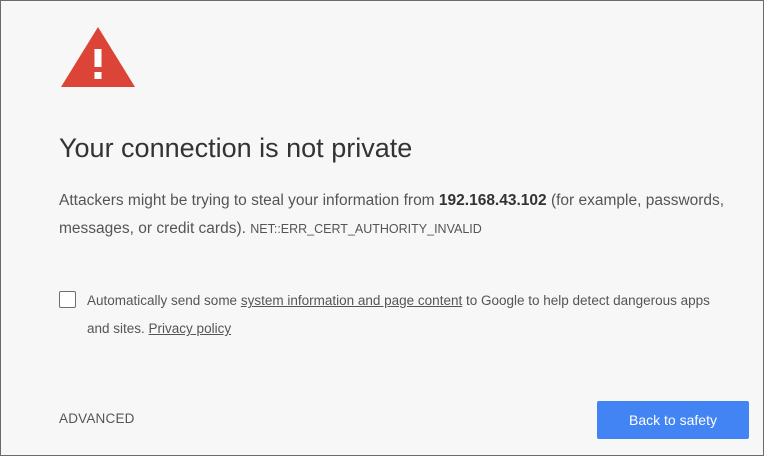 The image size is (764, 456). I want to click on warning-icon, so click(98, 57).